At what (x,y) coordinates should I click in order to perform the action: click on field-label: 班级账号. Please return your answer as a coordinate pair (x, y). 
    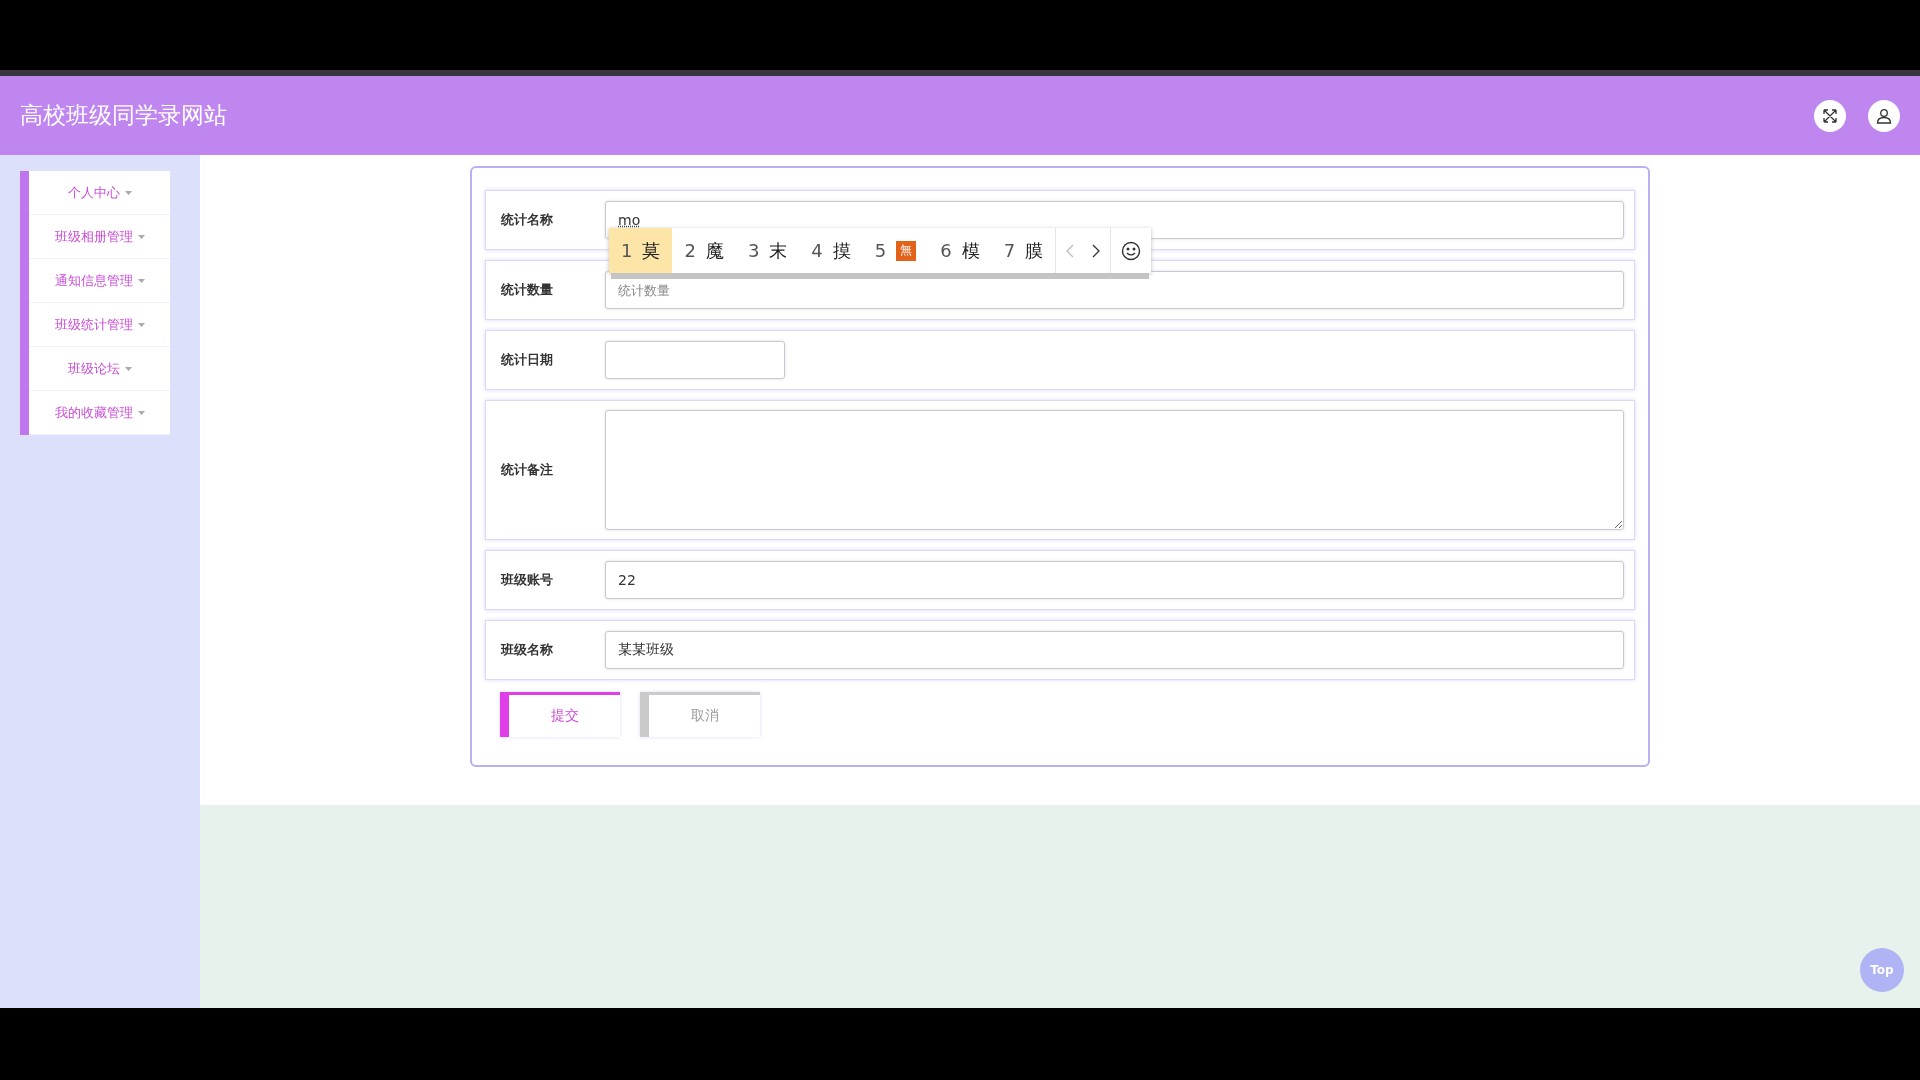
    Looking at the image, I should click on (527, 580).